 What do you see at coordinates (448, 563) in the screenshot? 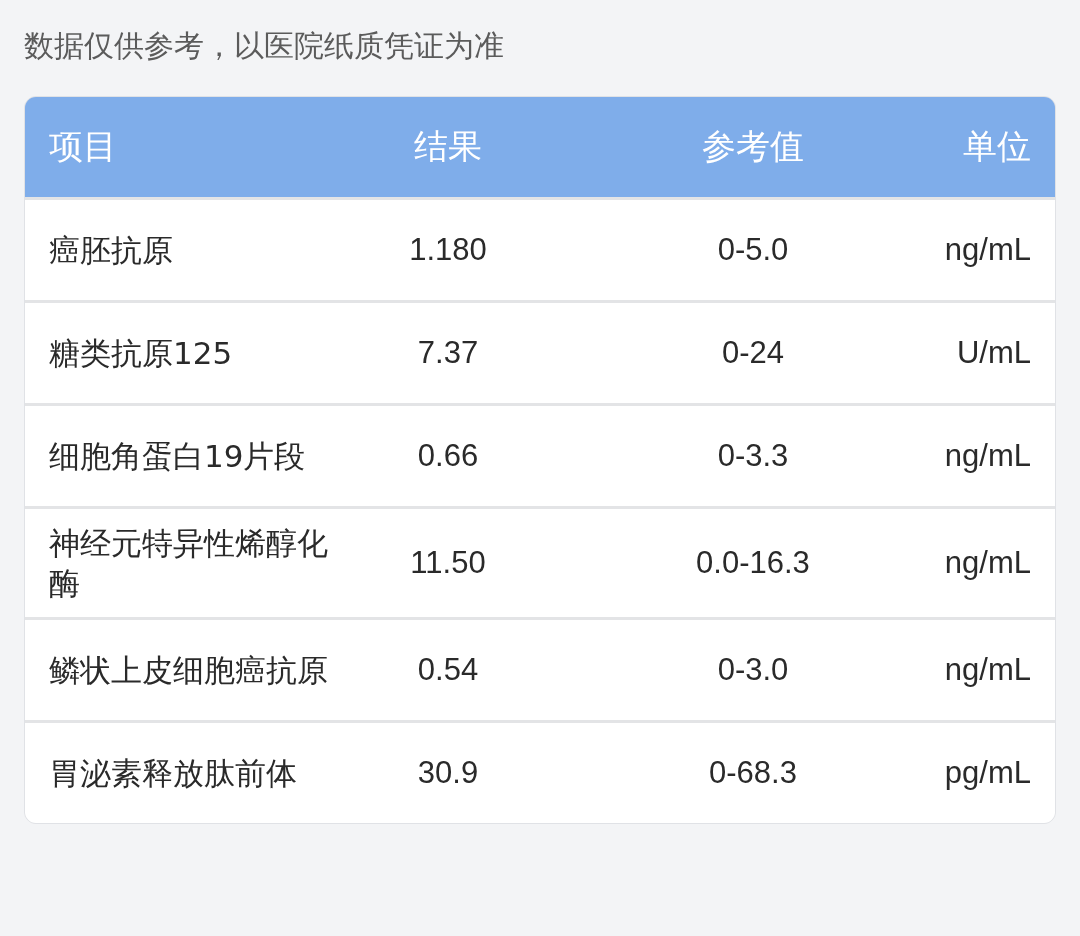
I see `table-cell-text: 11.50` at bounding box center [448, 563].